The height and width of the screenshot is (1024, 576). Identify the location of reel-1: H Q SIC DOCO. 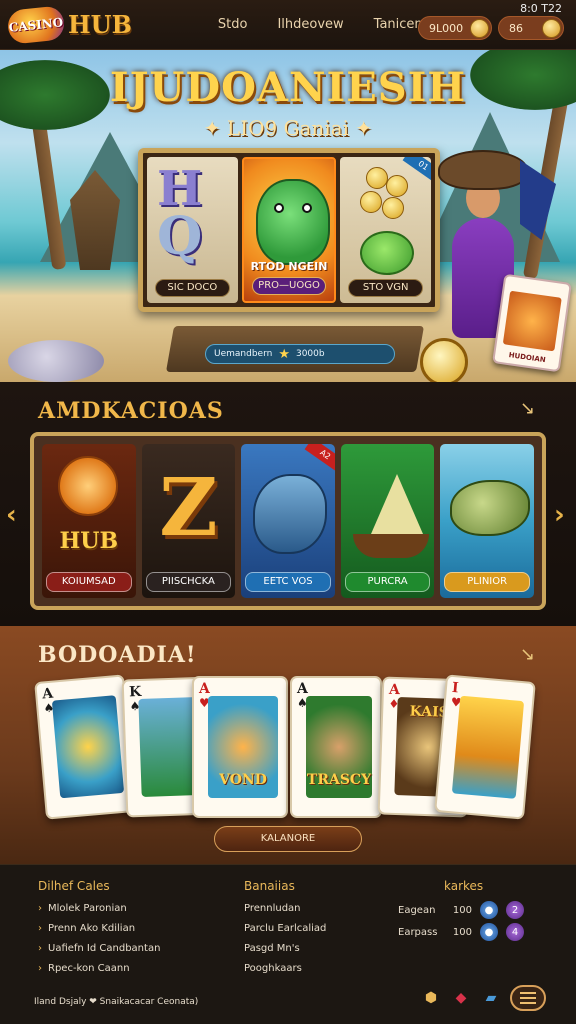
(192, 230).